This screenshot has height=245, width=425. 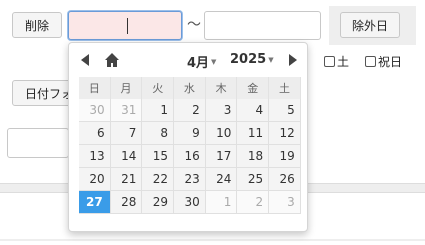 What do you see at coordinates (221, 179) in the screenshot?
I see `day-cell: 24` at bounding box center [221, 179].